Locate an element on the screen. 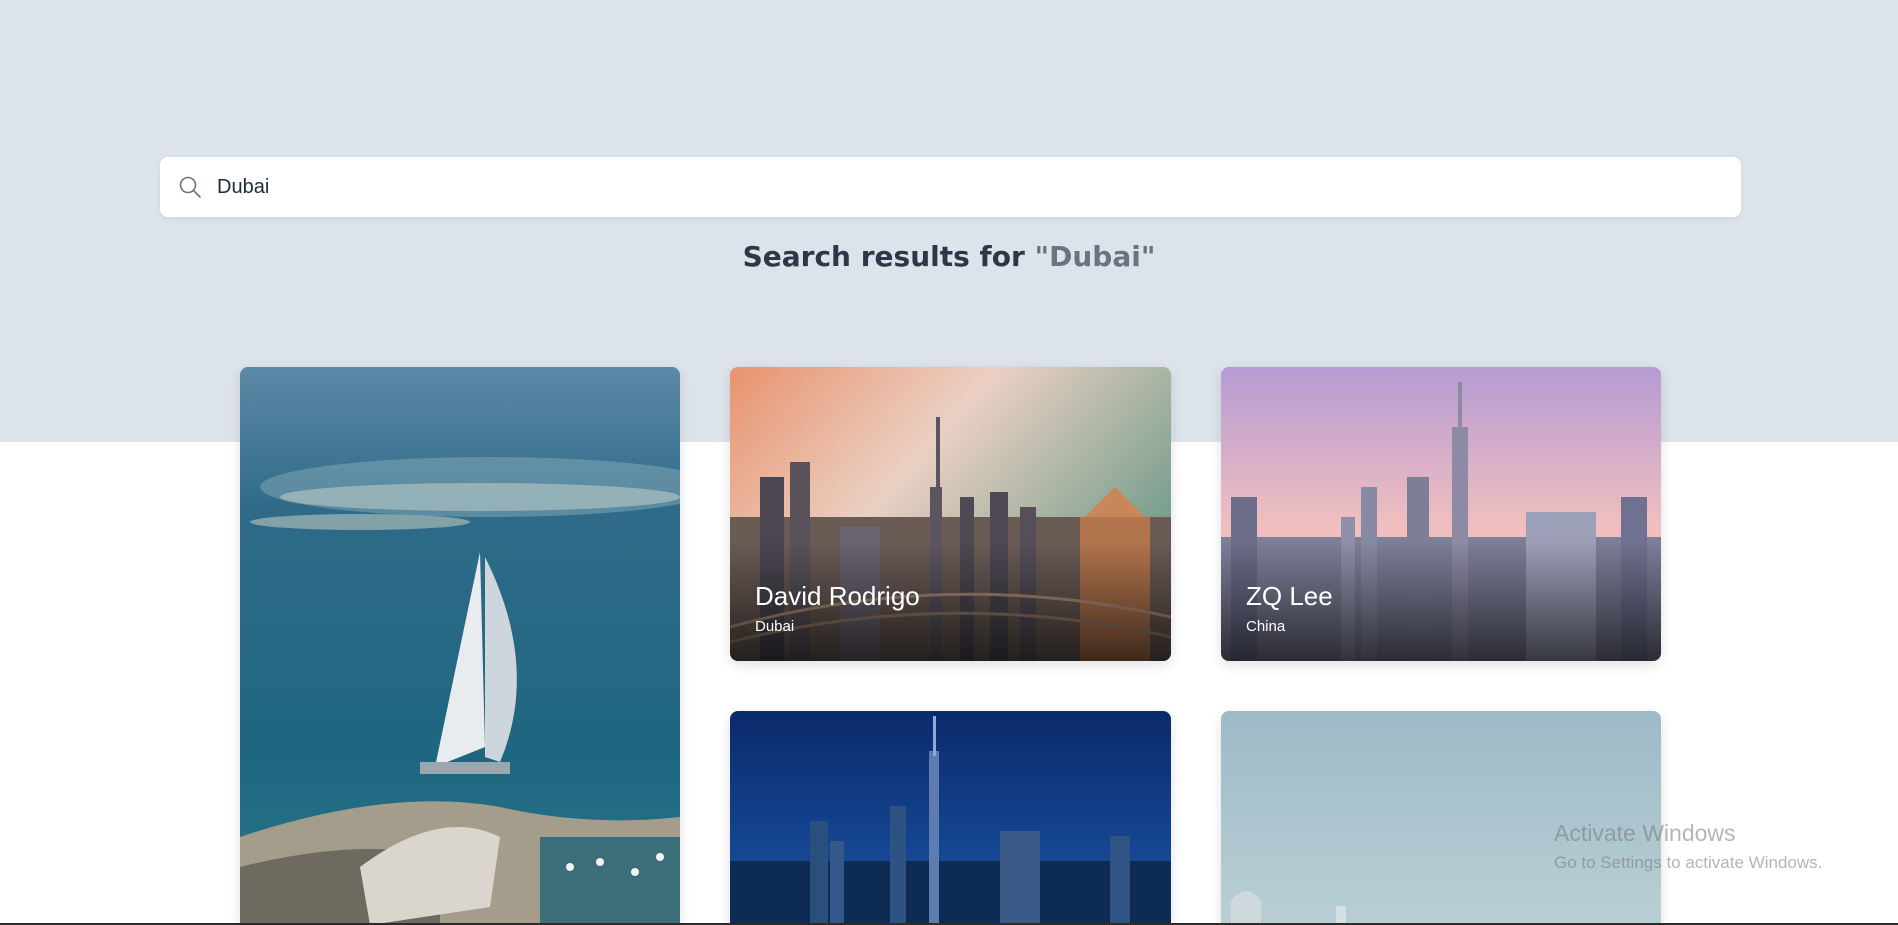  result-card: David Rodrigo Dubai is located at coordinates (950, 514).